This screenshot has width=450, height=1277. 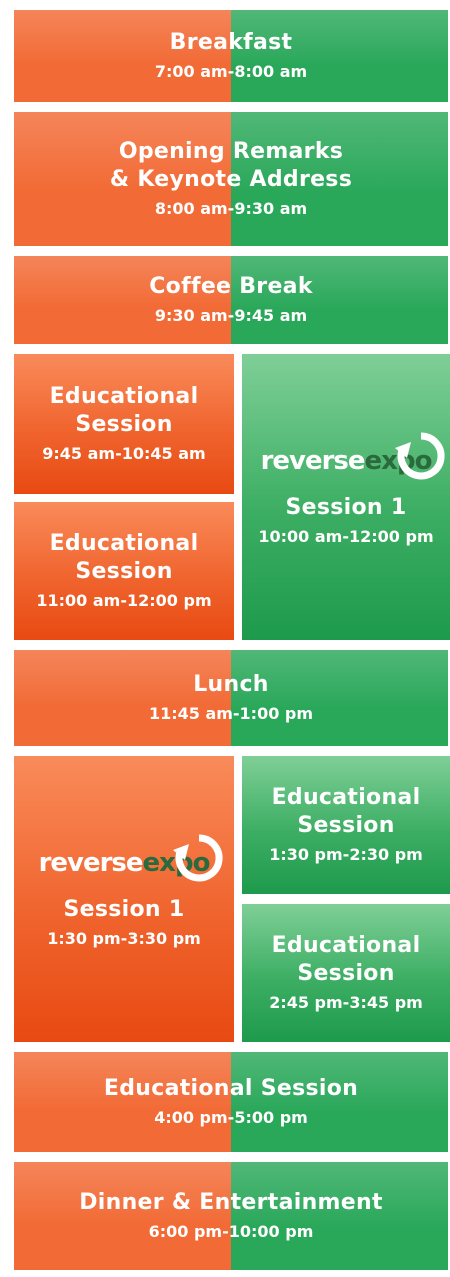 I want to click on block-time: 11:45 am-1:00 pm, so click(x=231, y=713).